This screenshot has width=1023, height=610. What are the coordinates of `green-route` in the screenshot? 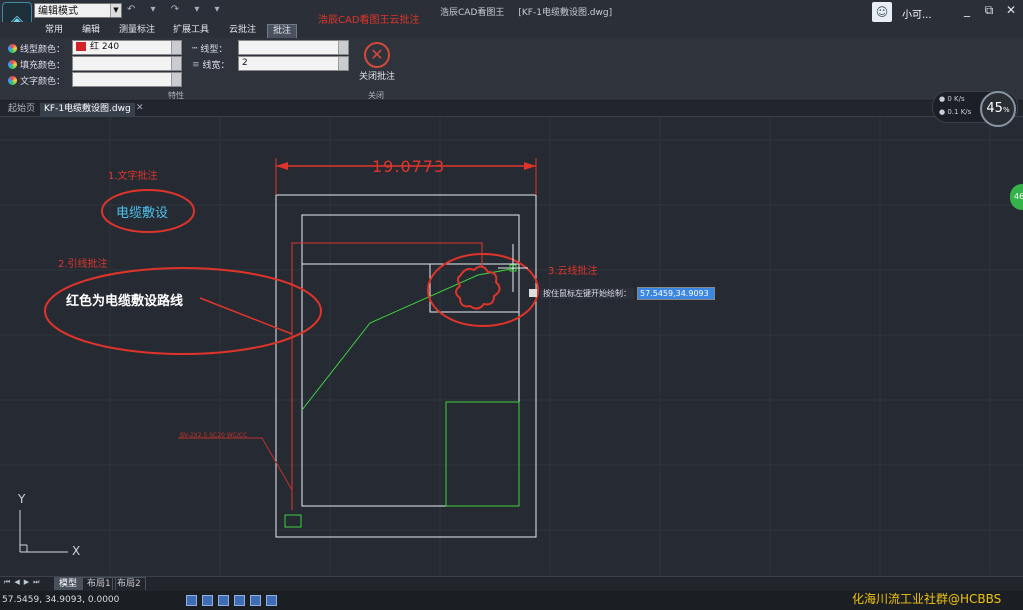 It's located at (409, 339).